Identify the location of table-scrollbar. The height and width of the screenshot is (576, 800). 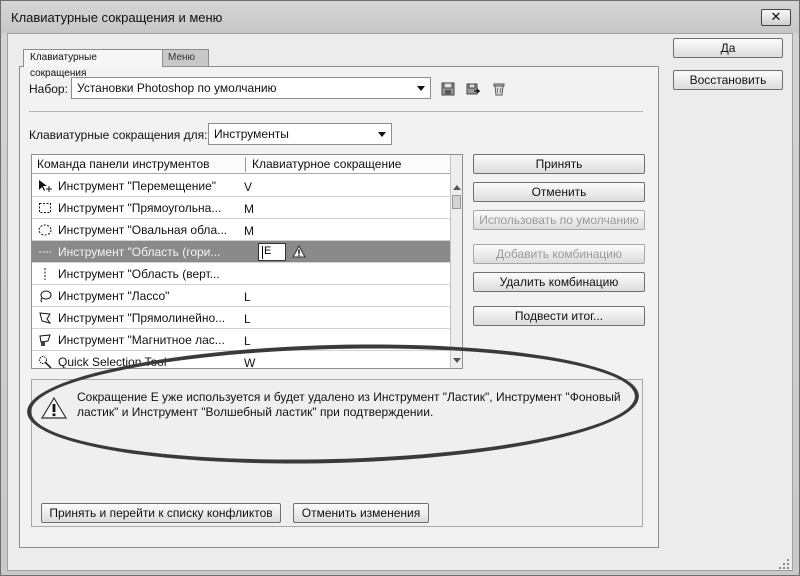
(456, 261).